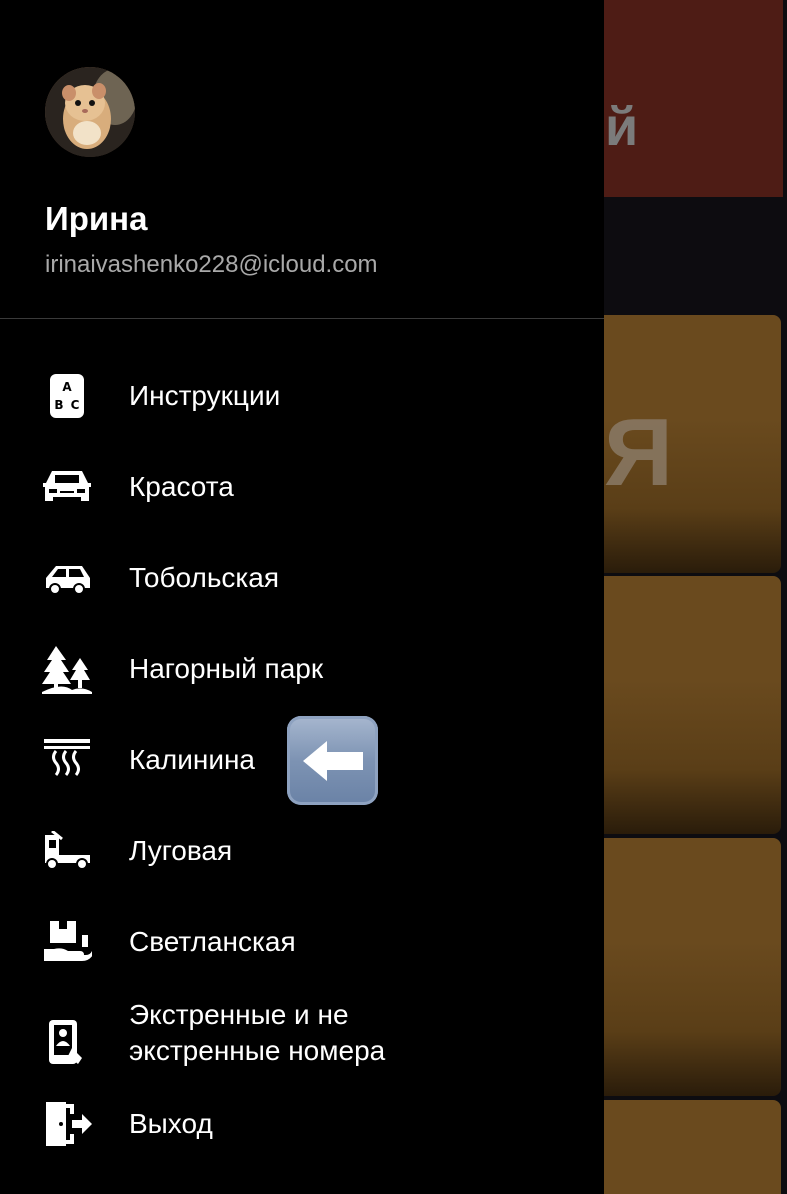 The height and width of the screenshot is (1194, 787). What do you see at coordinates (257, 1033) in the screenshot?
I see `menu-item-label: Экстренные и не экстренные номера` at bounding box center [257, 1033].